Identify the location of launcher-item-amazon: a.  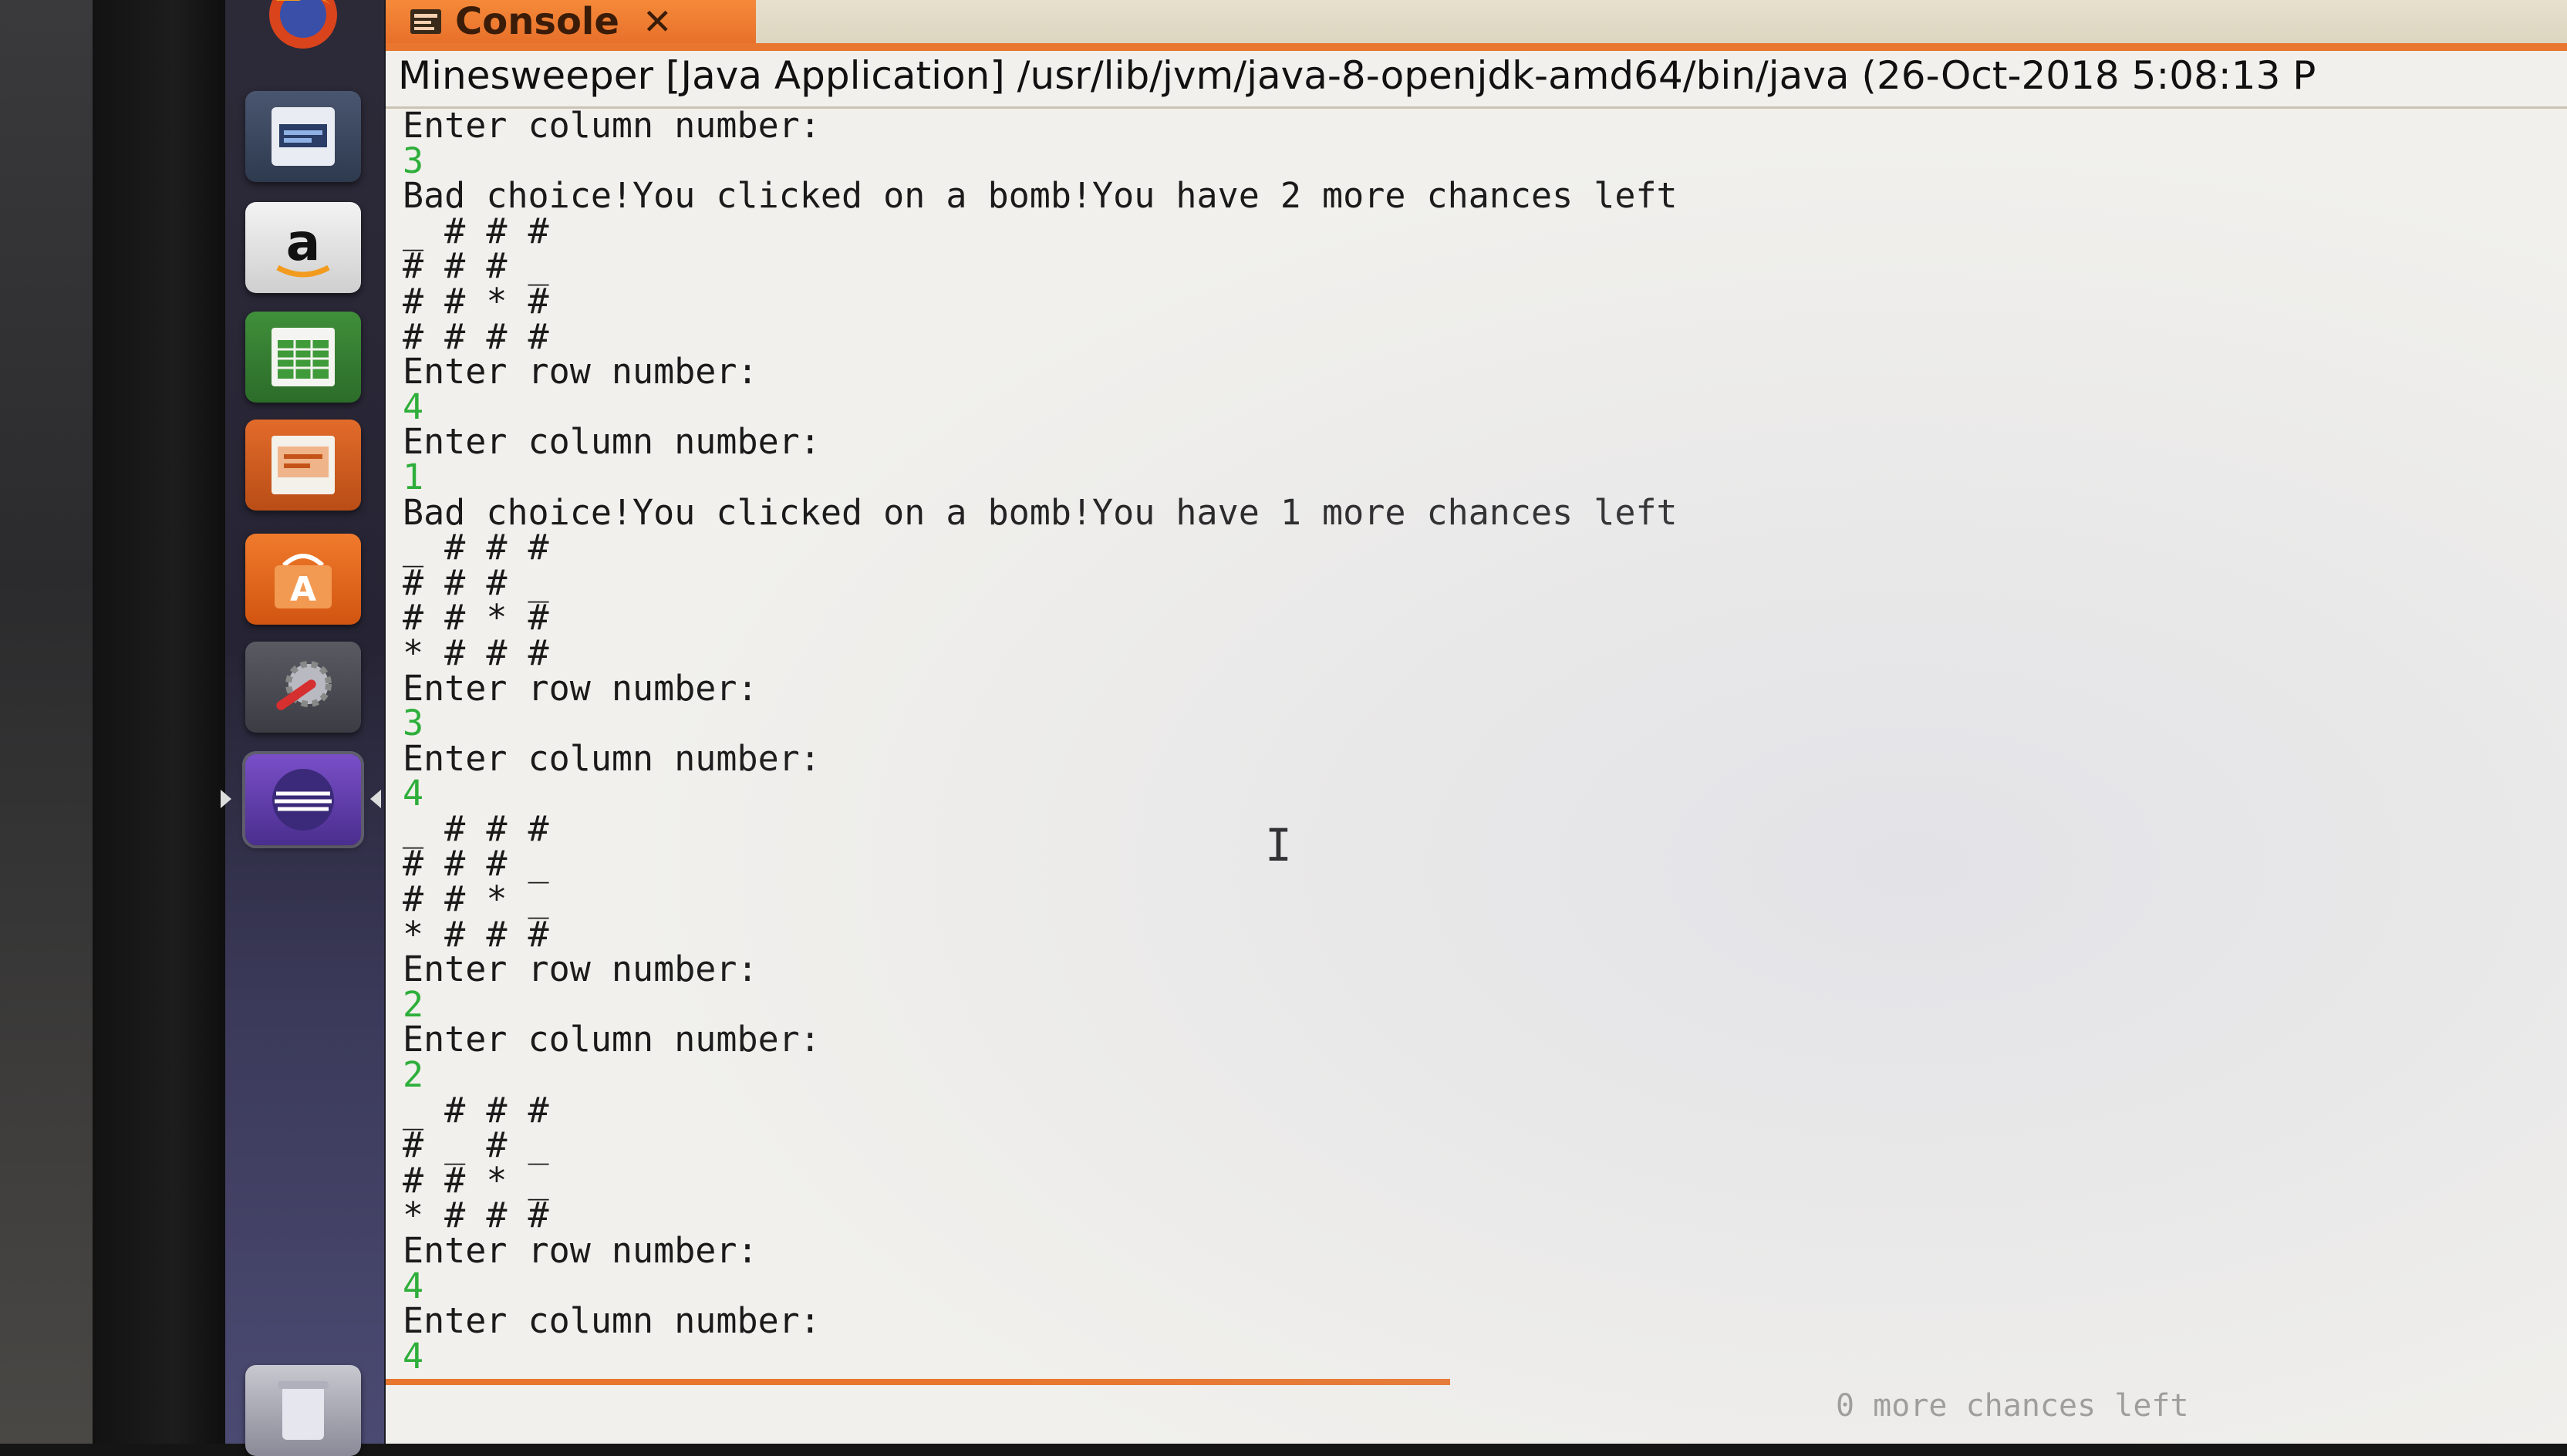
(303, 247).